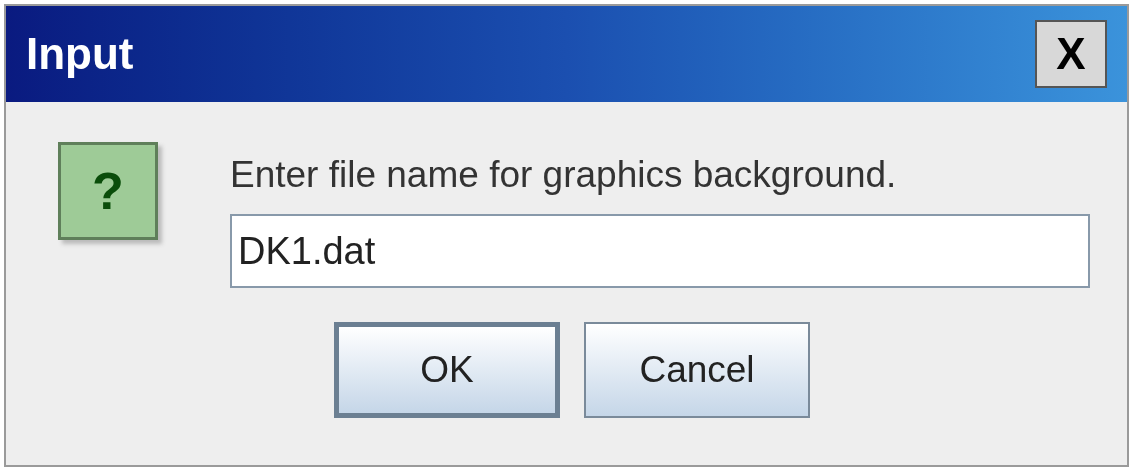  I want to click on dialog-button: OK, so click(447, 370).